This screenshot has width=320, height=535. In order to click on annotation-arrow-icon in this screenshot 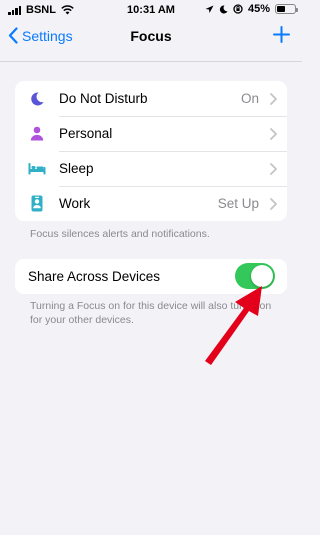, I will do `click(233, 325)`.